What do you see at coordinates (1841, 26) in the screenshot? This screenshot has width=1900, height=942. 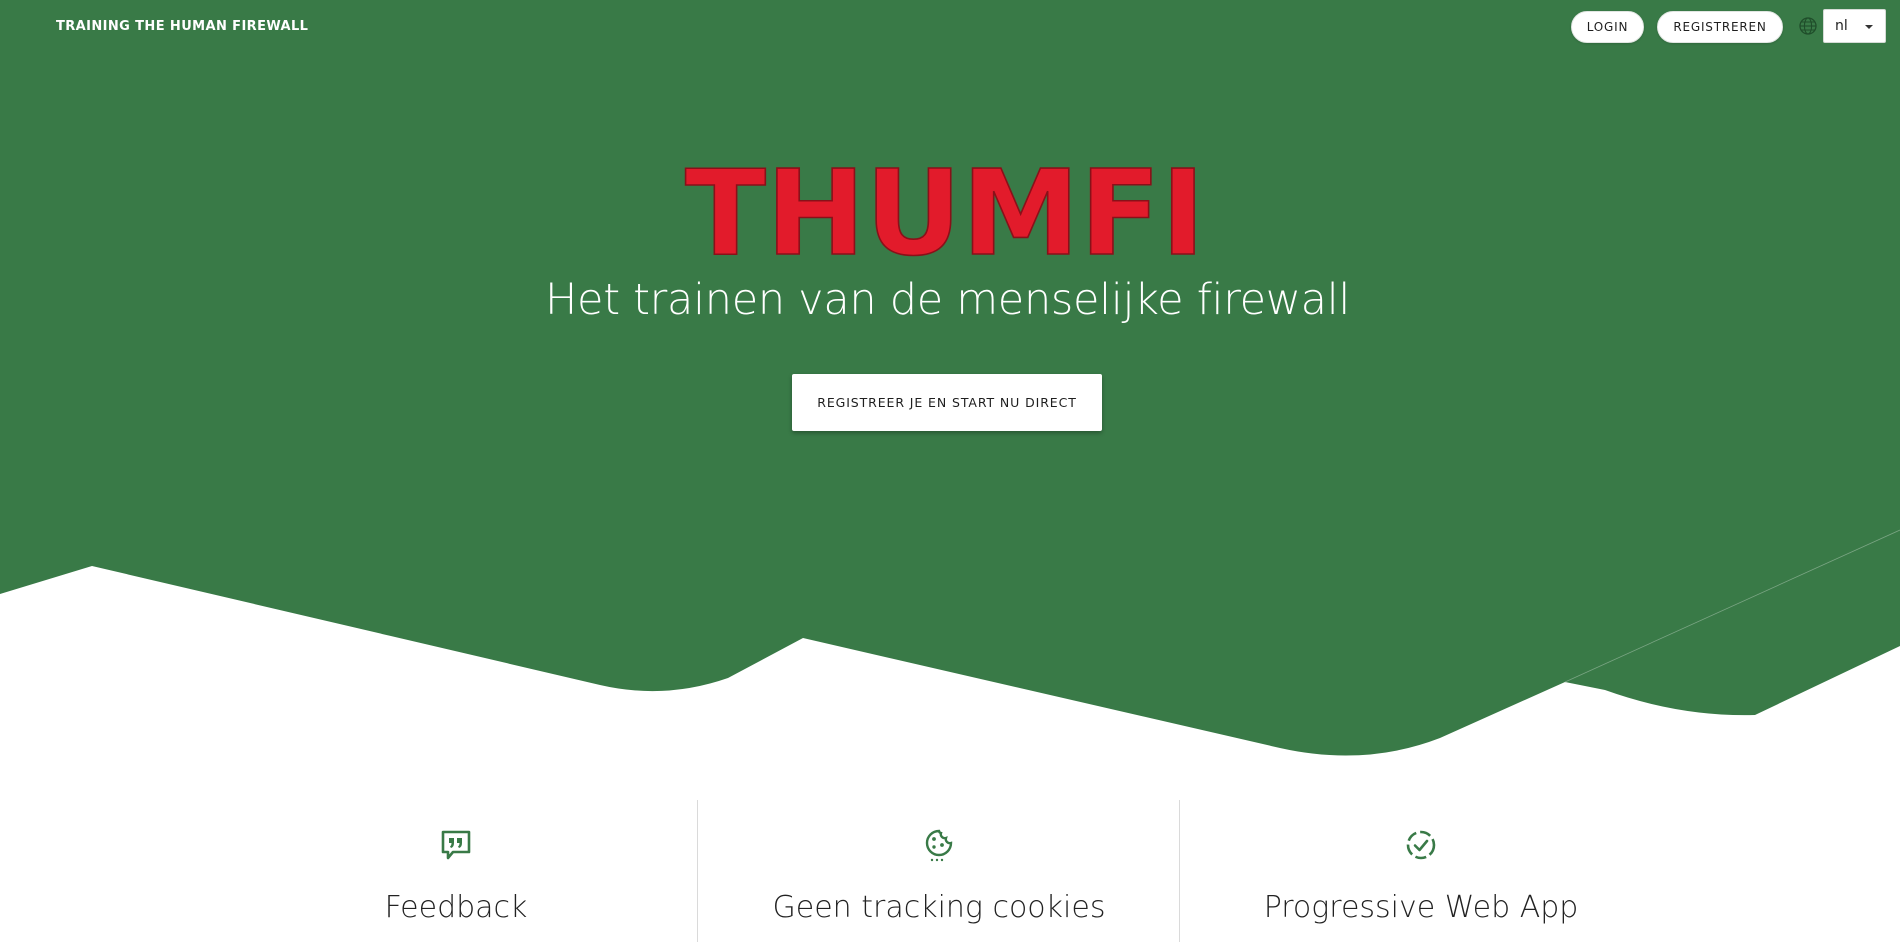 I see `language-select-value: nl` at bounding box center [1841, 26].